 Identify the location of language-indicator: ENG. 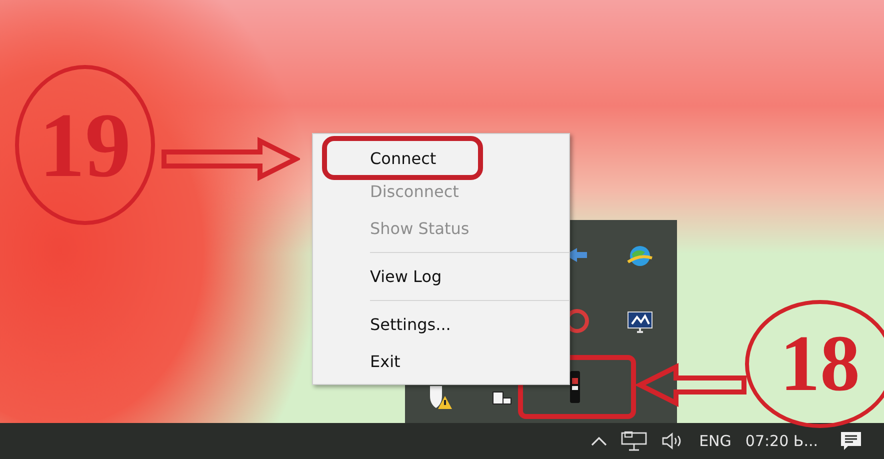
(715, 441).